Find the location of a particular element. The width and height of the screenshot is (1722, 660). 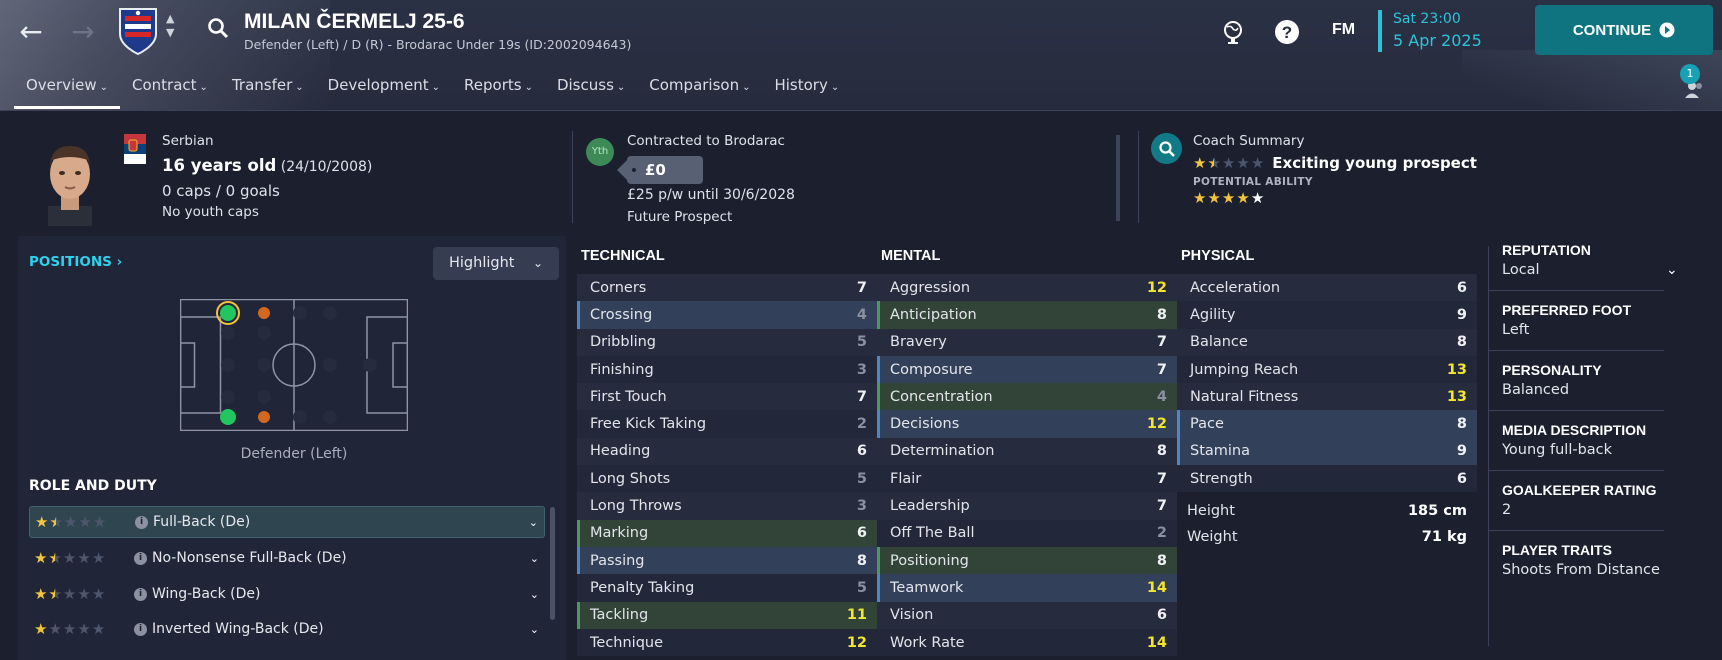

tab-label: Development is located at coordinates (378, 85).